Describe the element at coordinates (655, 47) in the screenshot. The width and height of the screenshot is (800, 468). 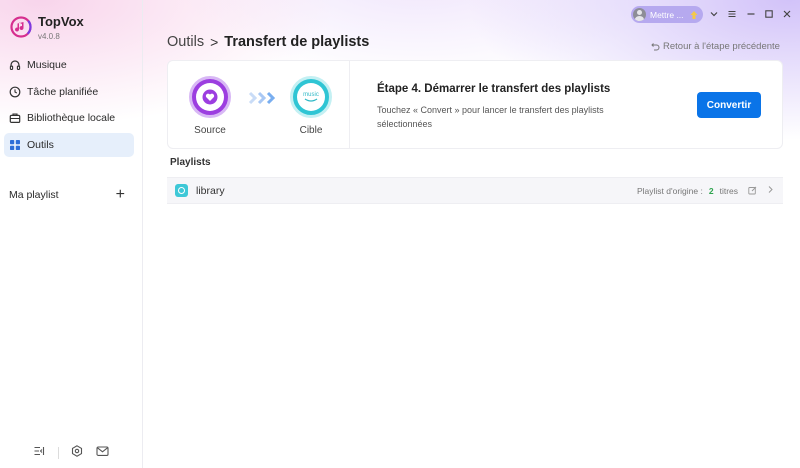
I see `undo-icon` at that location.